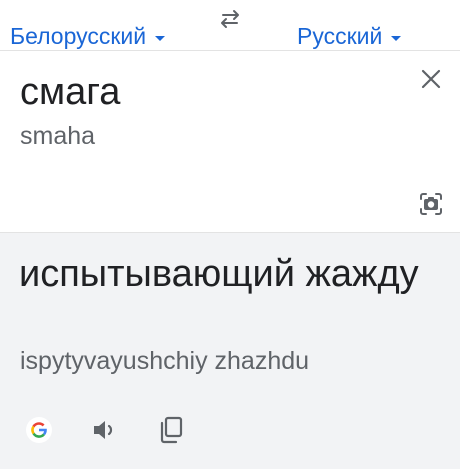 The image size is (460, 469). What do you see at coordinates (39, 430) in the screenshot?
I see `google-logo-icon` at bounding box center [39, 430].